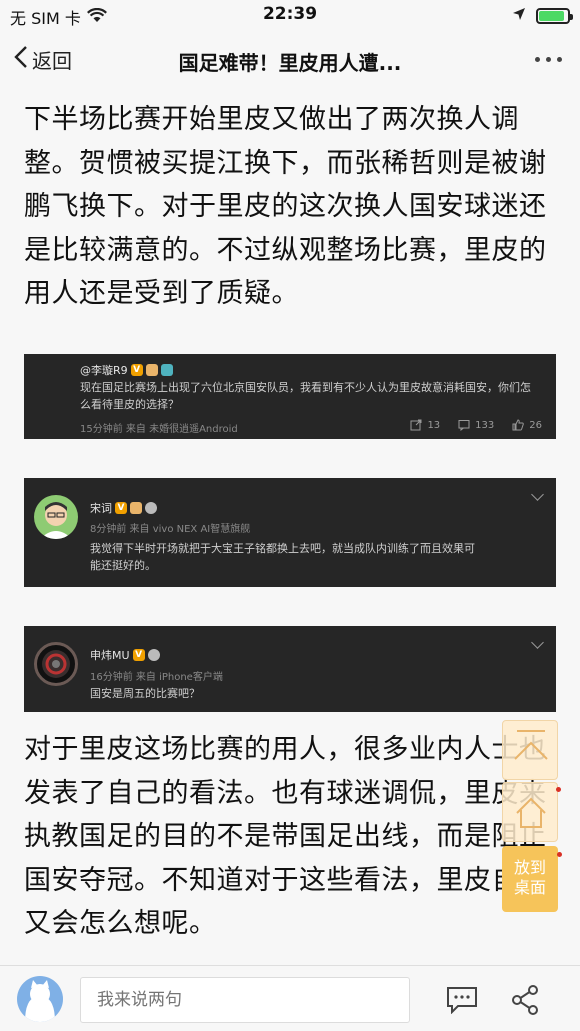  What do you see at coordinates (166, 370) in the screenshot?
I see `member-badge-icon` at bounding box center [166, 370].